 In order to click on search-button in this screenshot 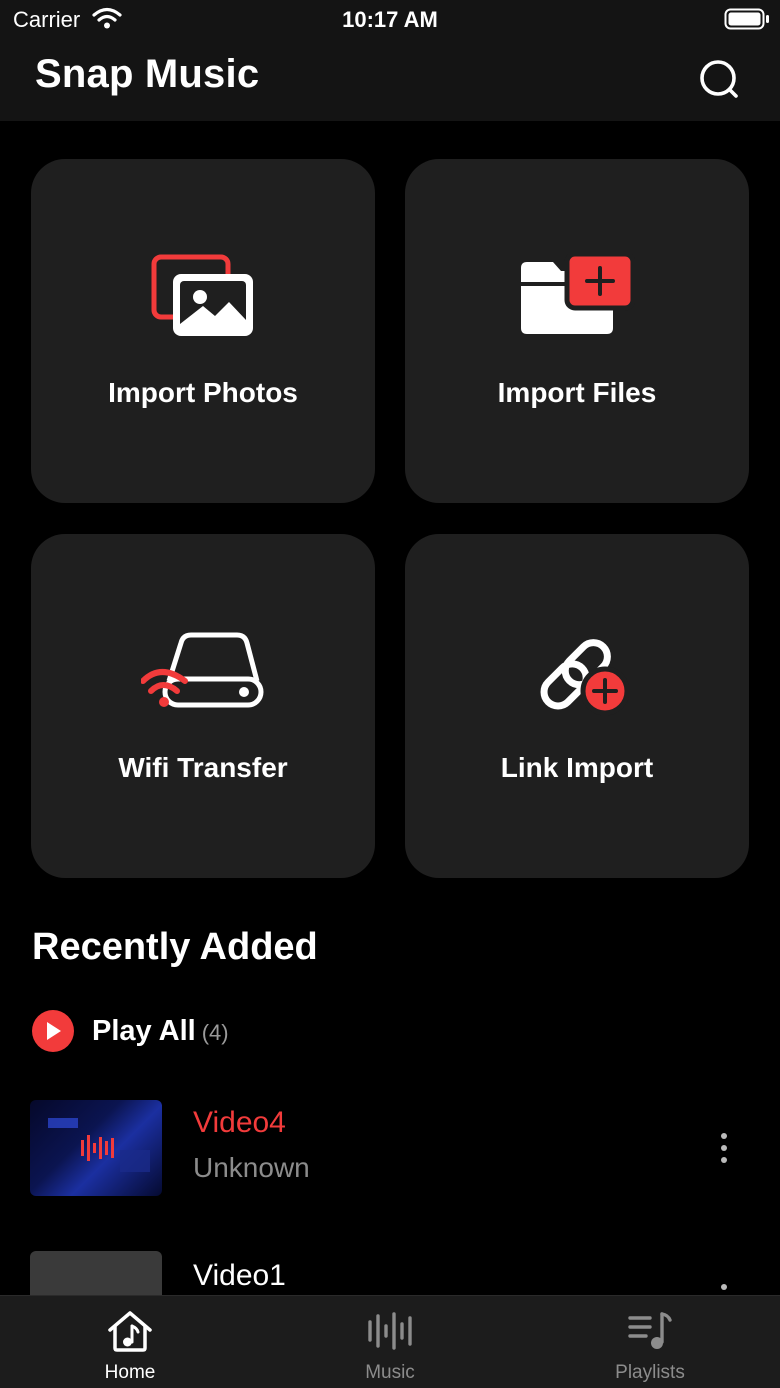, I will do `click(719, 79)`.